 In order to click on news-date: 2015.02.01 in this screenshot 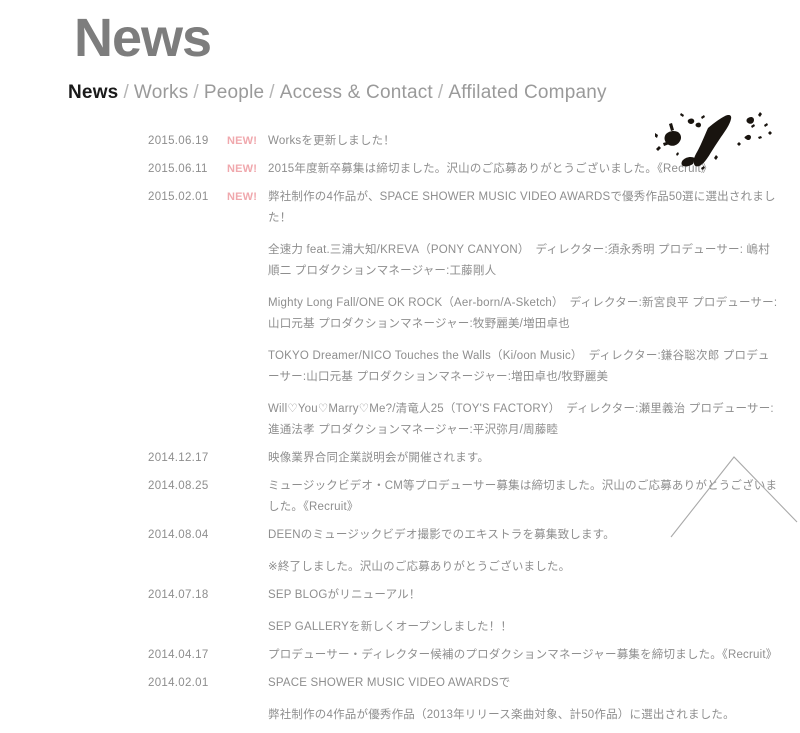, I will do `click(178, 197)`.